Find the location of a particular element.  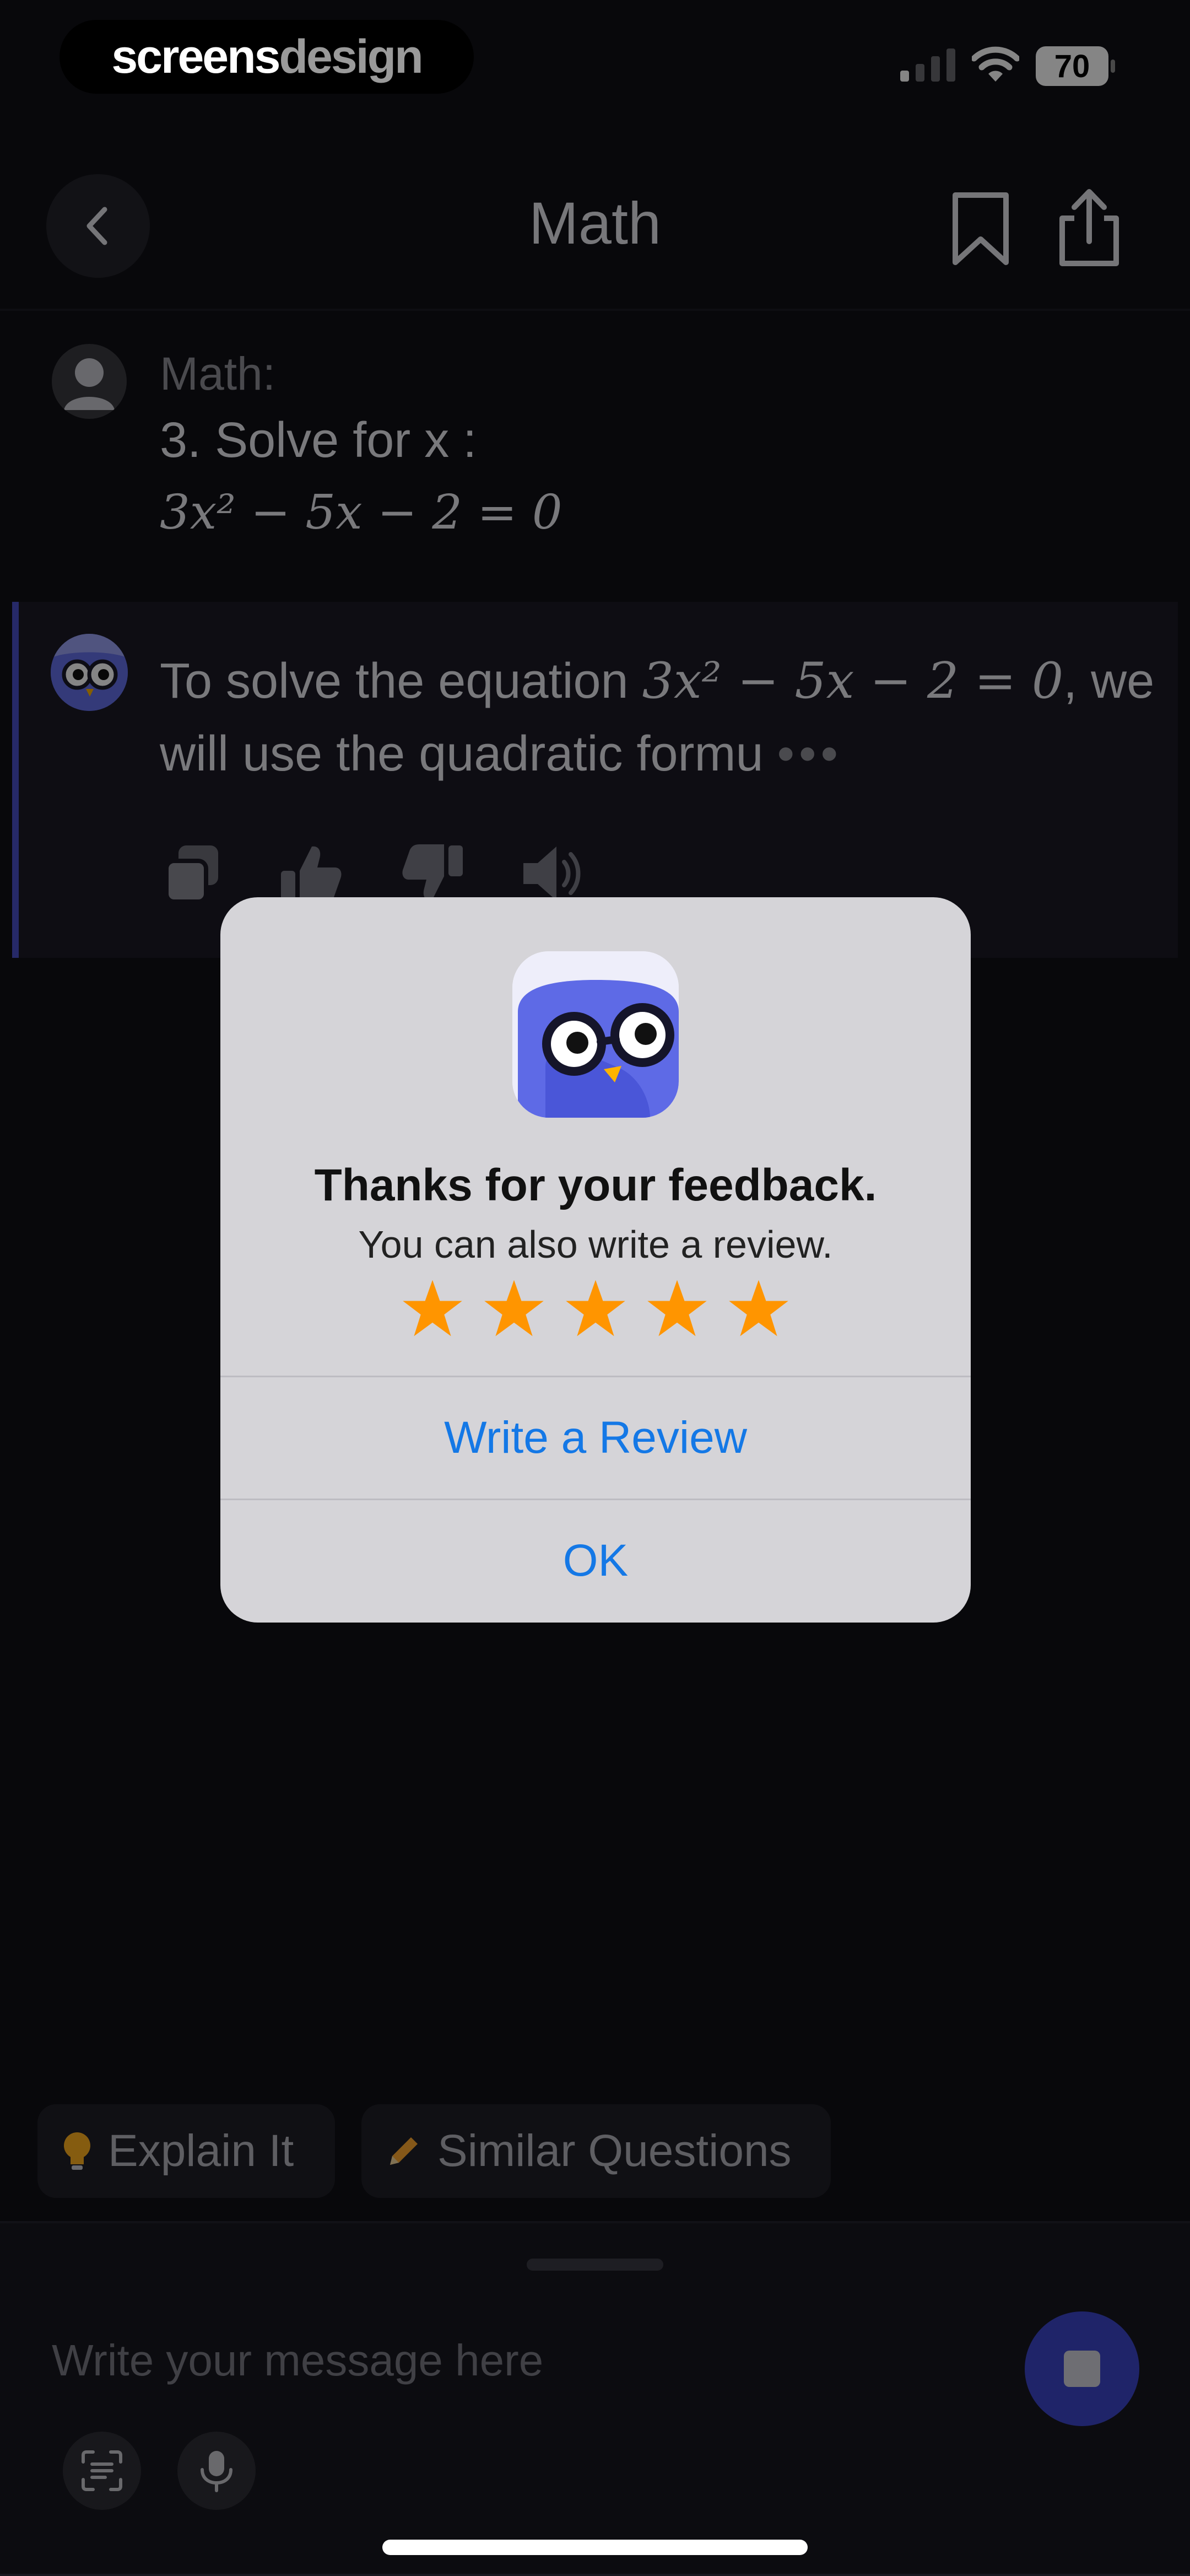

star-rating is located at coordinates (595, 1308).